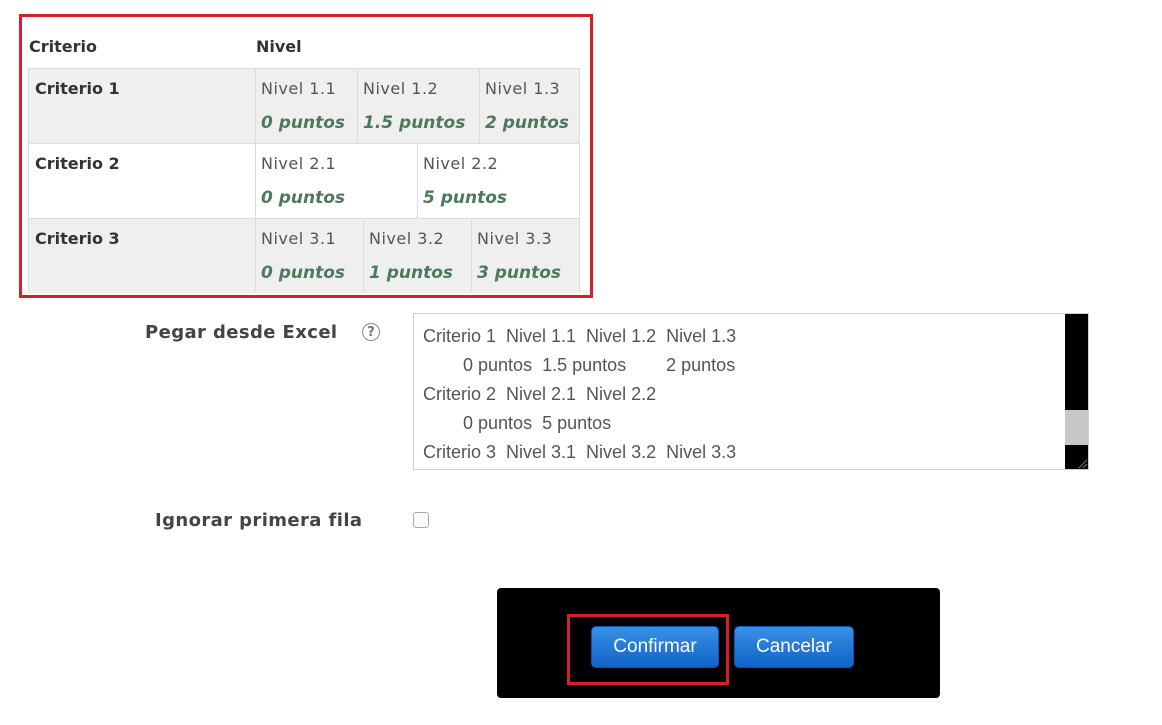 This screenshot has width=1162, height=725. I want to click on level-cell: Nivel 3.2 1 puntos, so click(418, 256).